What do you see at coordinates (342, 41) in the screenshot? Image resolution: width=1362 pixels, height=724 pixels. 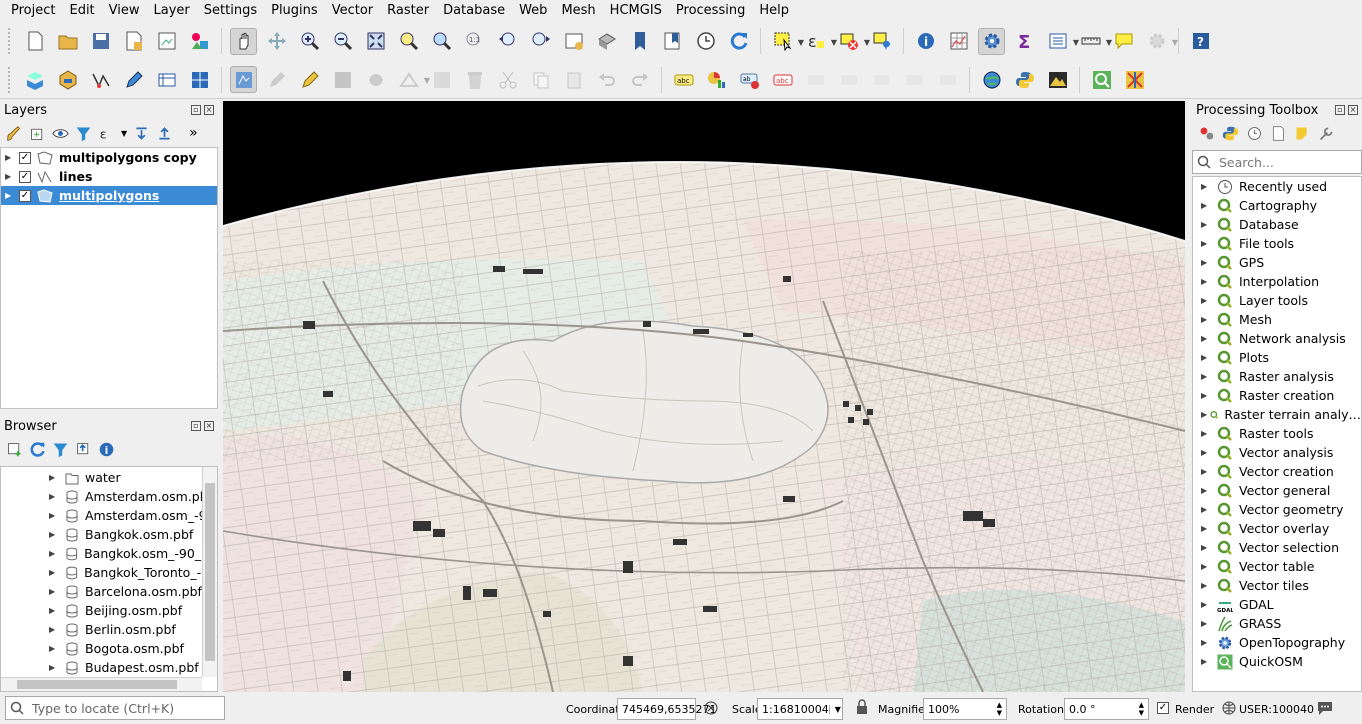 I see `zoom-out-button` at bounding box center [342, 41].